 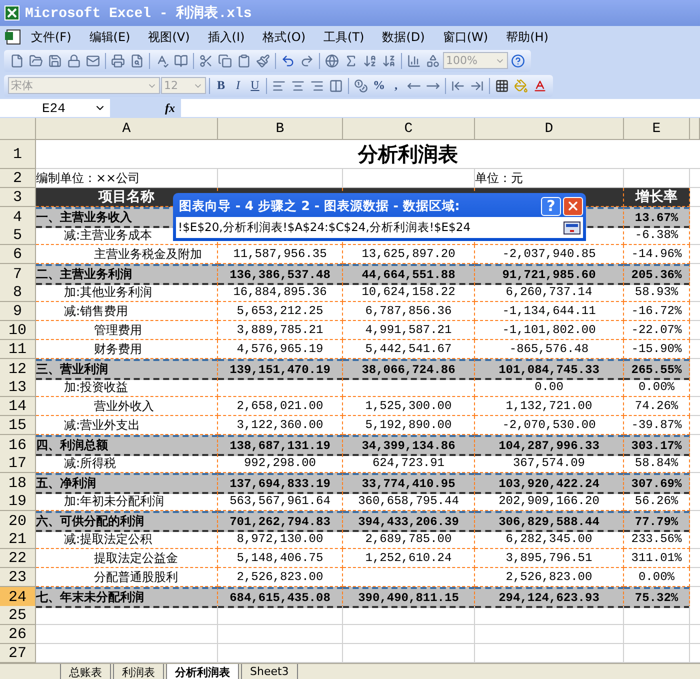 I want to click on help-button: ?, so click(x=551, y=206).